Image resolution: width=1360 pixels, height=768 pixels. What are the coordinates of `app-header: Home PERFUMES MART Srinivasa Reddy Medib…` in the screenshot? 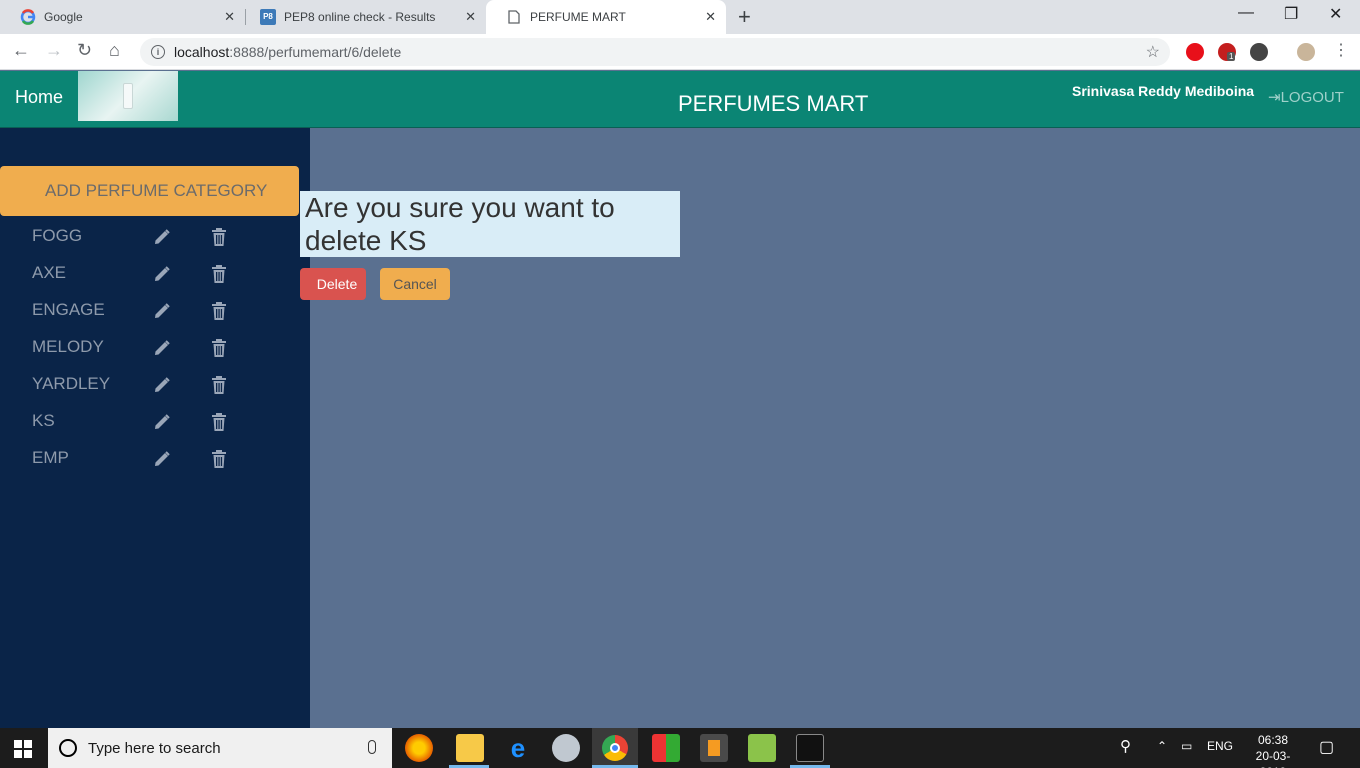 It's located at (680, 99).